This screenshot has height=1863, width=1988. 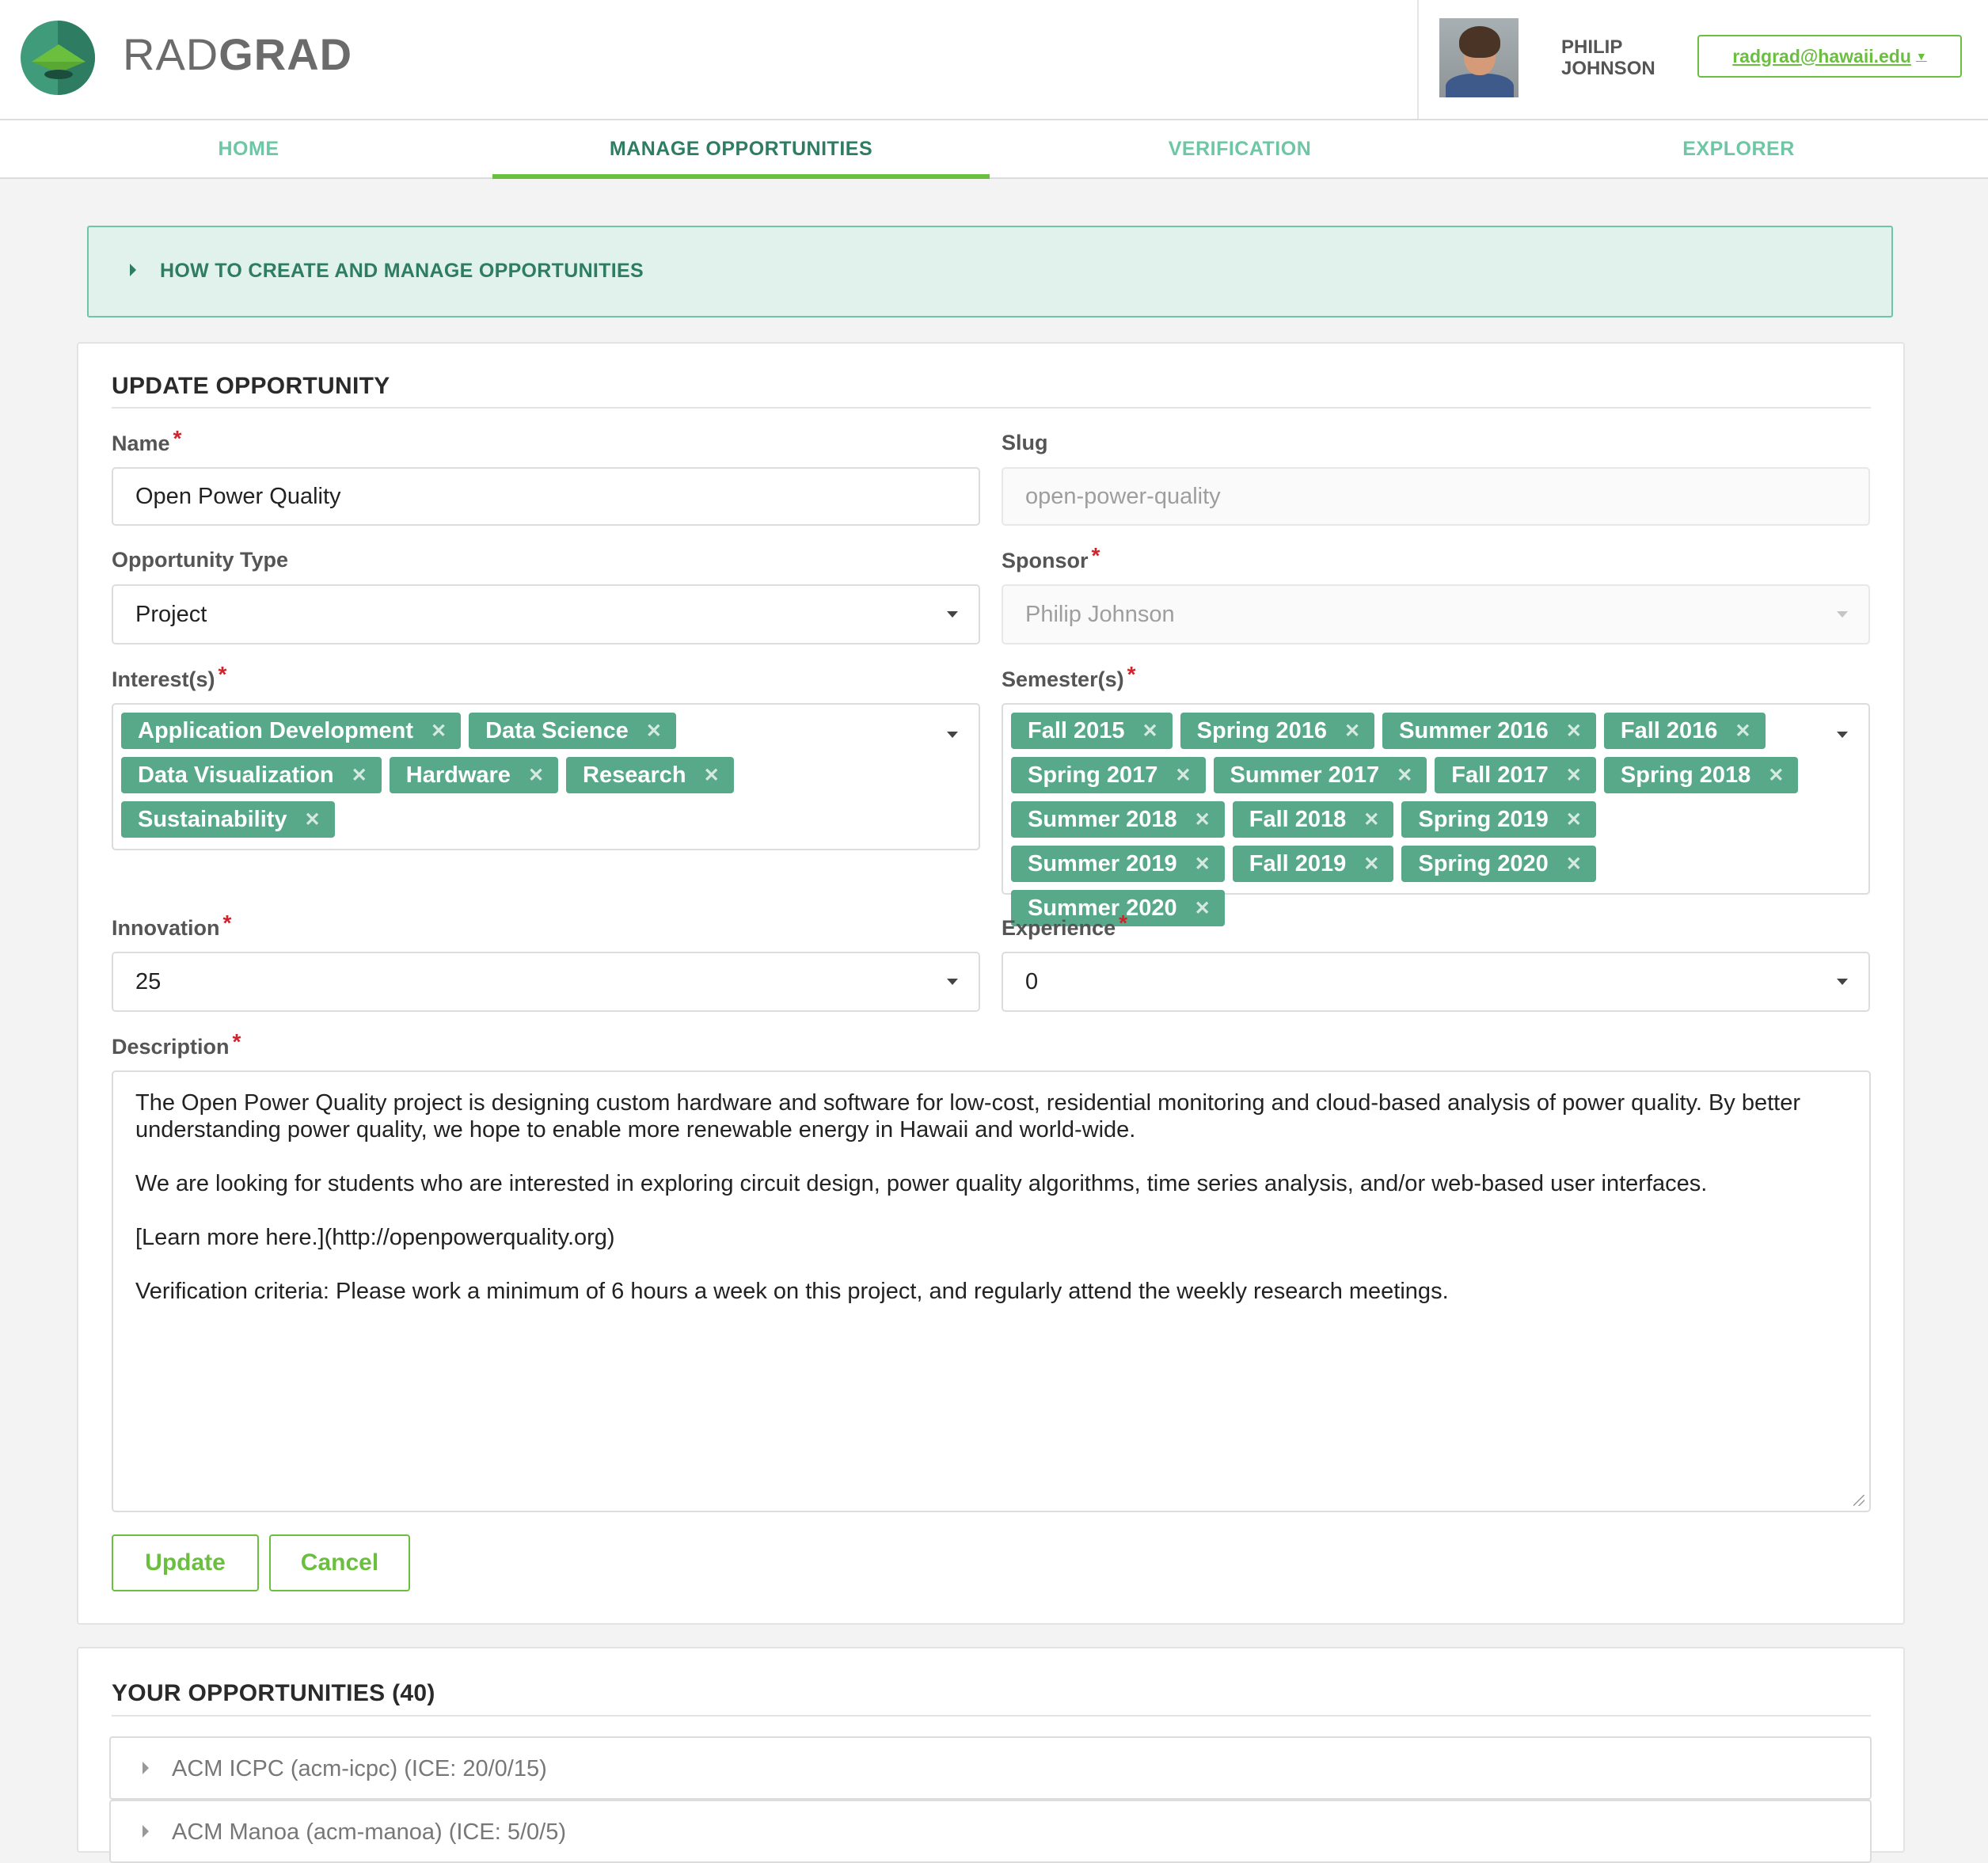 I want to click on innovation-value: 25, so click(x=148, y=981).